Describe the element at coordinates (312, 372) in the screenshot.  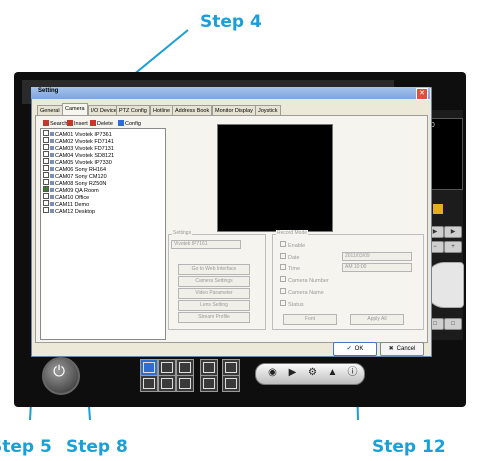
I see `setting-icon: ⚙` at that location.